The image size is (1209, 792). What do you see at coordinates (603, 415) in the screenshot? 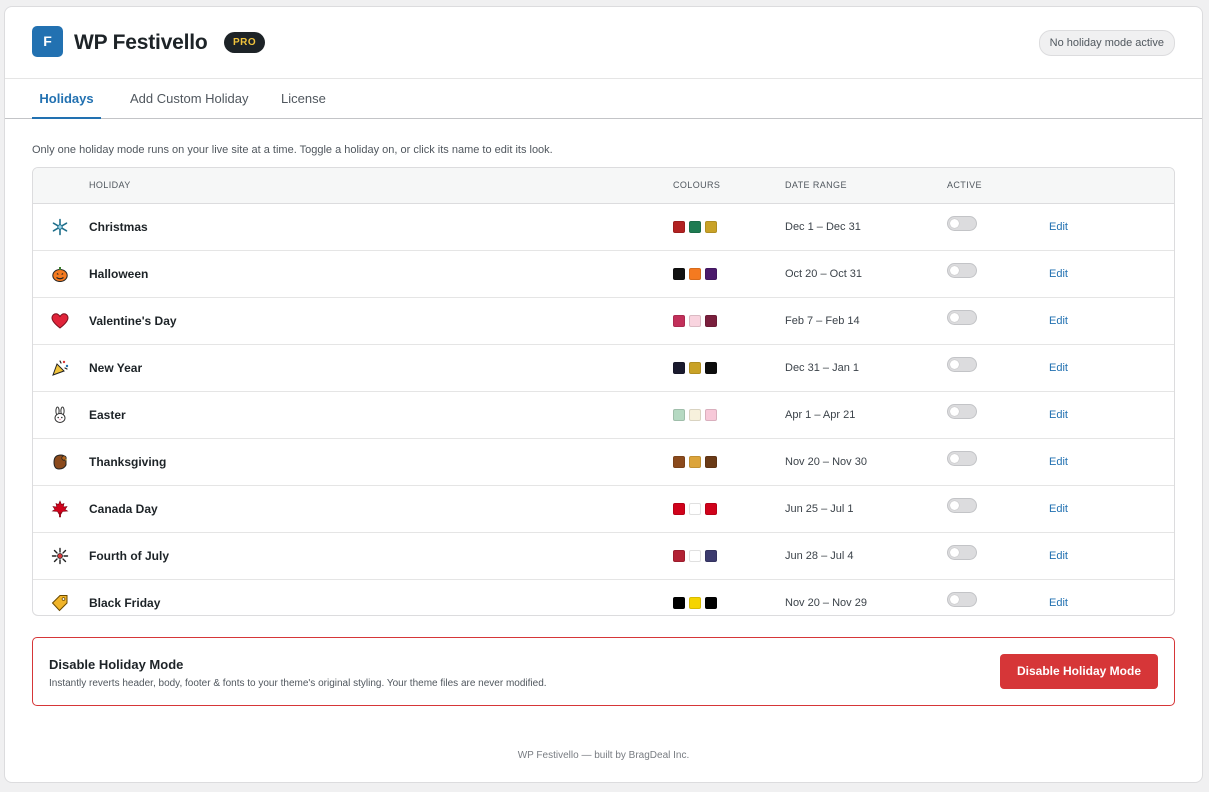
I see `table-row: Easter Apr 1 – Apr 21 Edit` at bounding box center [603, 415].